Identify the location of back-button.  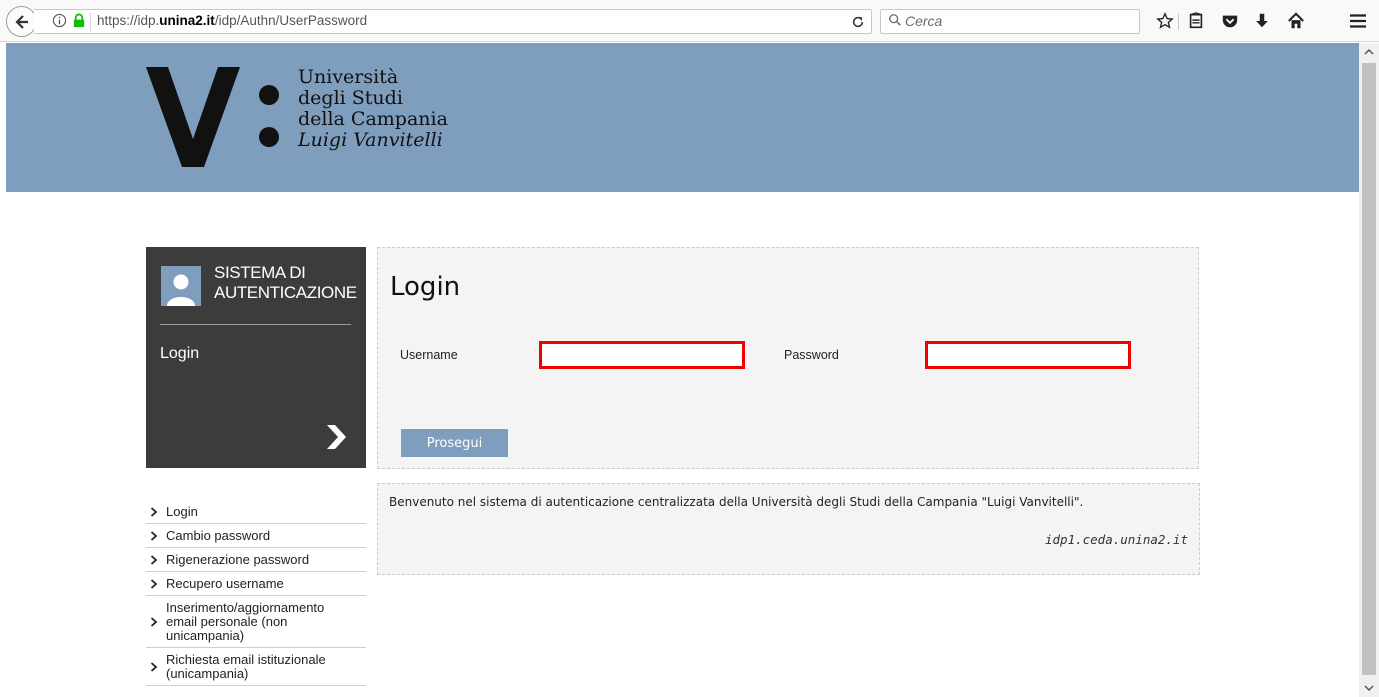
(21, 21).